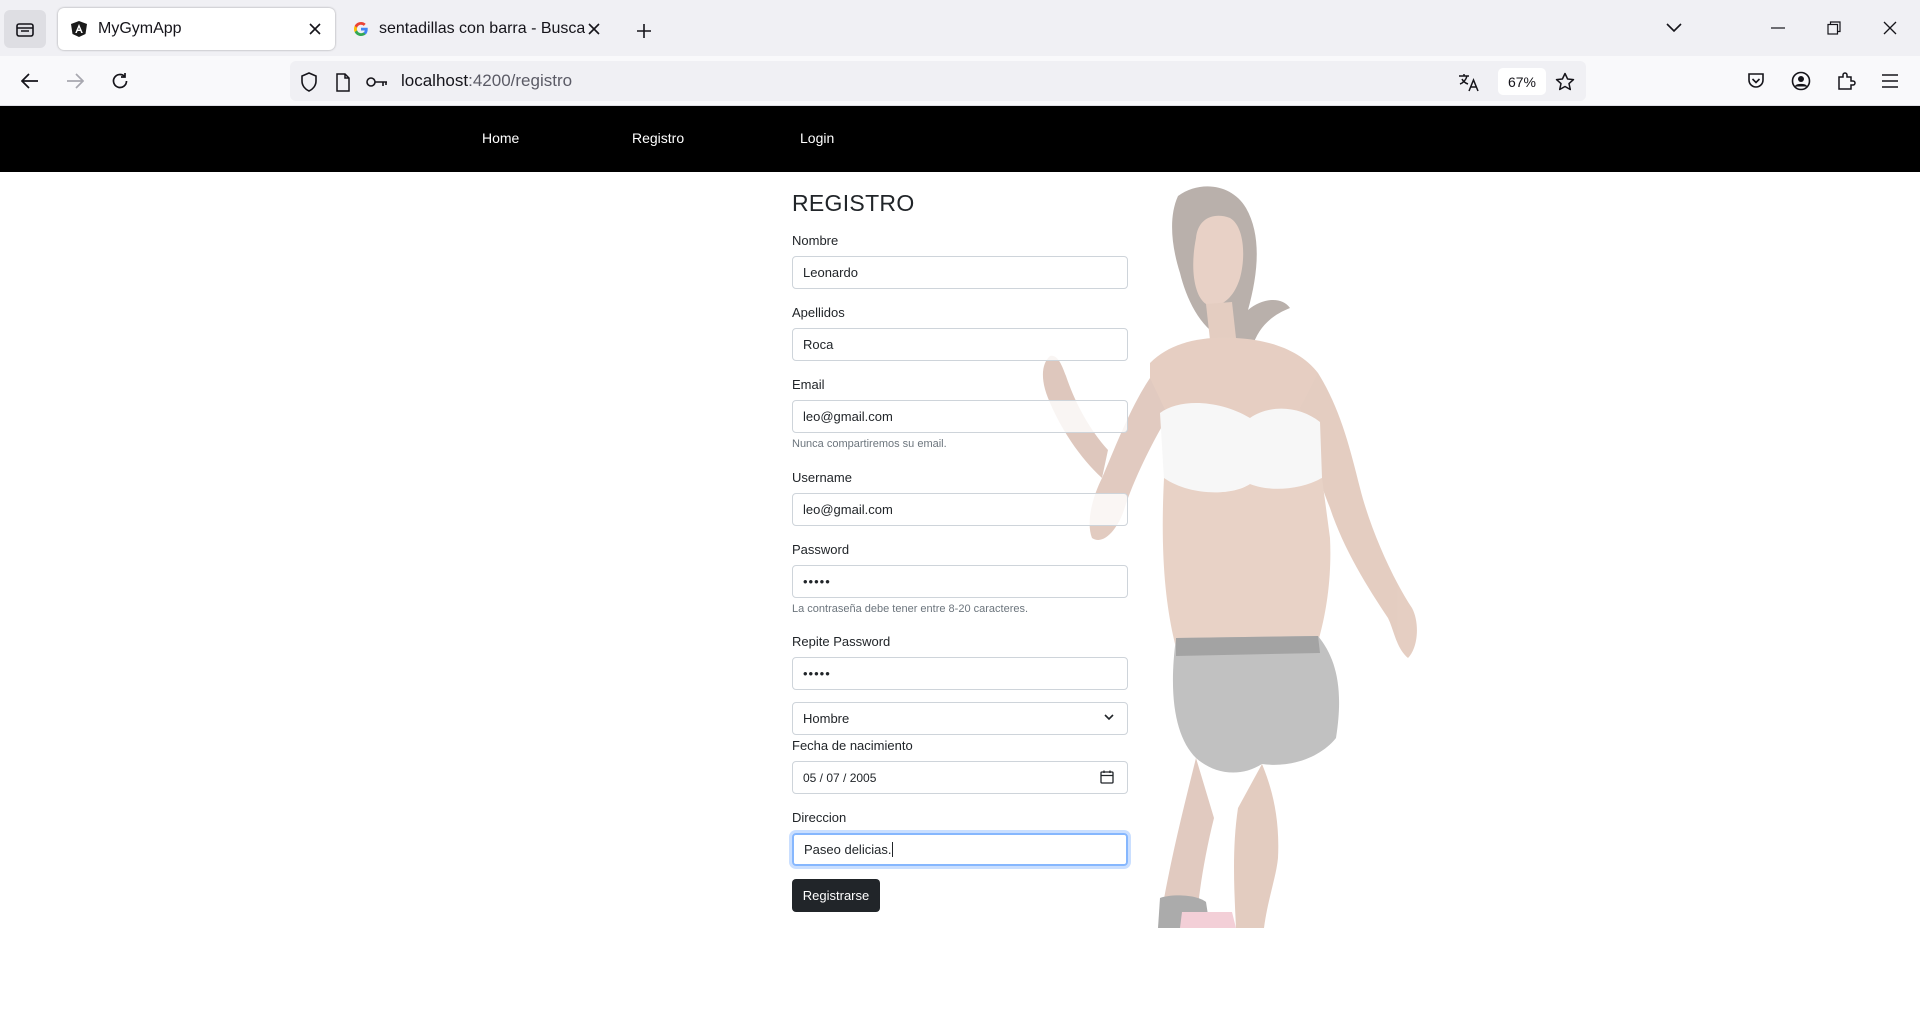  What do you see at coordinates (960, 673) in the screenshot?
I see `repite-password-input: •••••` at bounding box center [960, 673].